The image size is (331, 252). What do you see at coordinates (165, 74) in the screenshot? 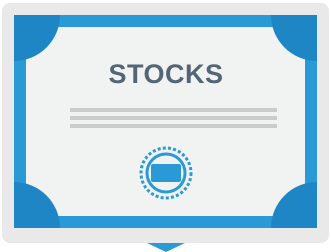
I see `certificate-title: STOCKS` at bounding box center [165, 74].